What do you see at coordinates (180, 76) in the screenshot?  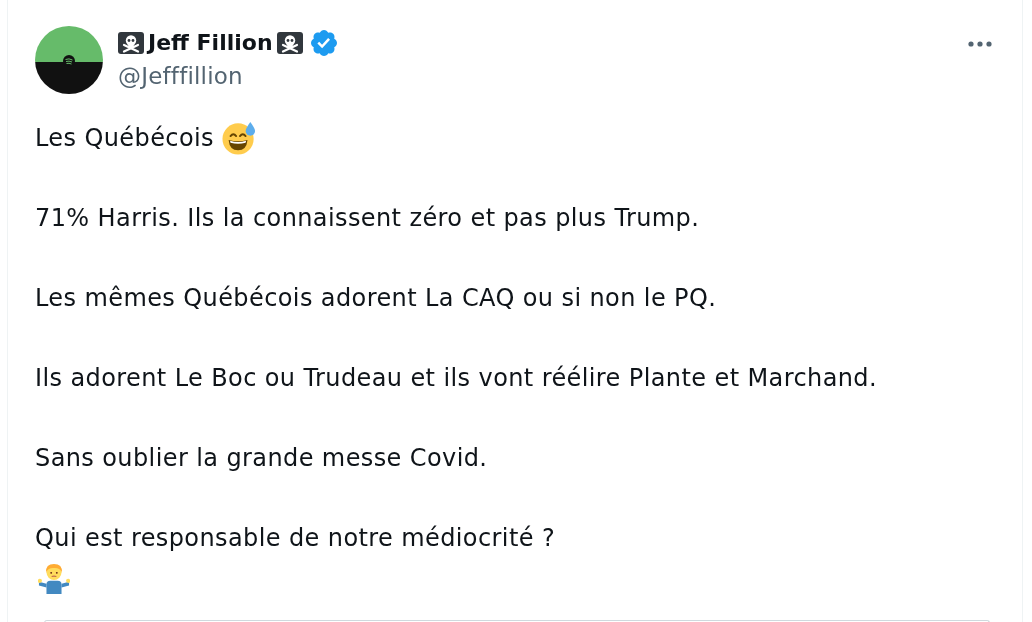 I see `user-handle: @Jefffillion` at bounding box center [180, 76].